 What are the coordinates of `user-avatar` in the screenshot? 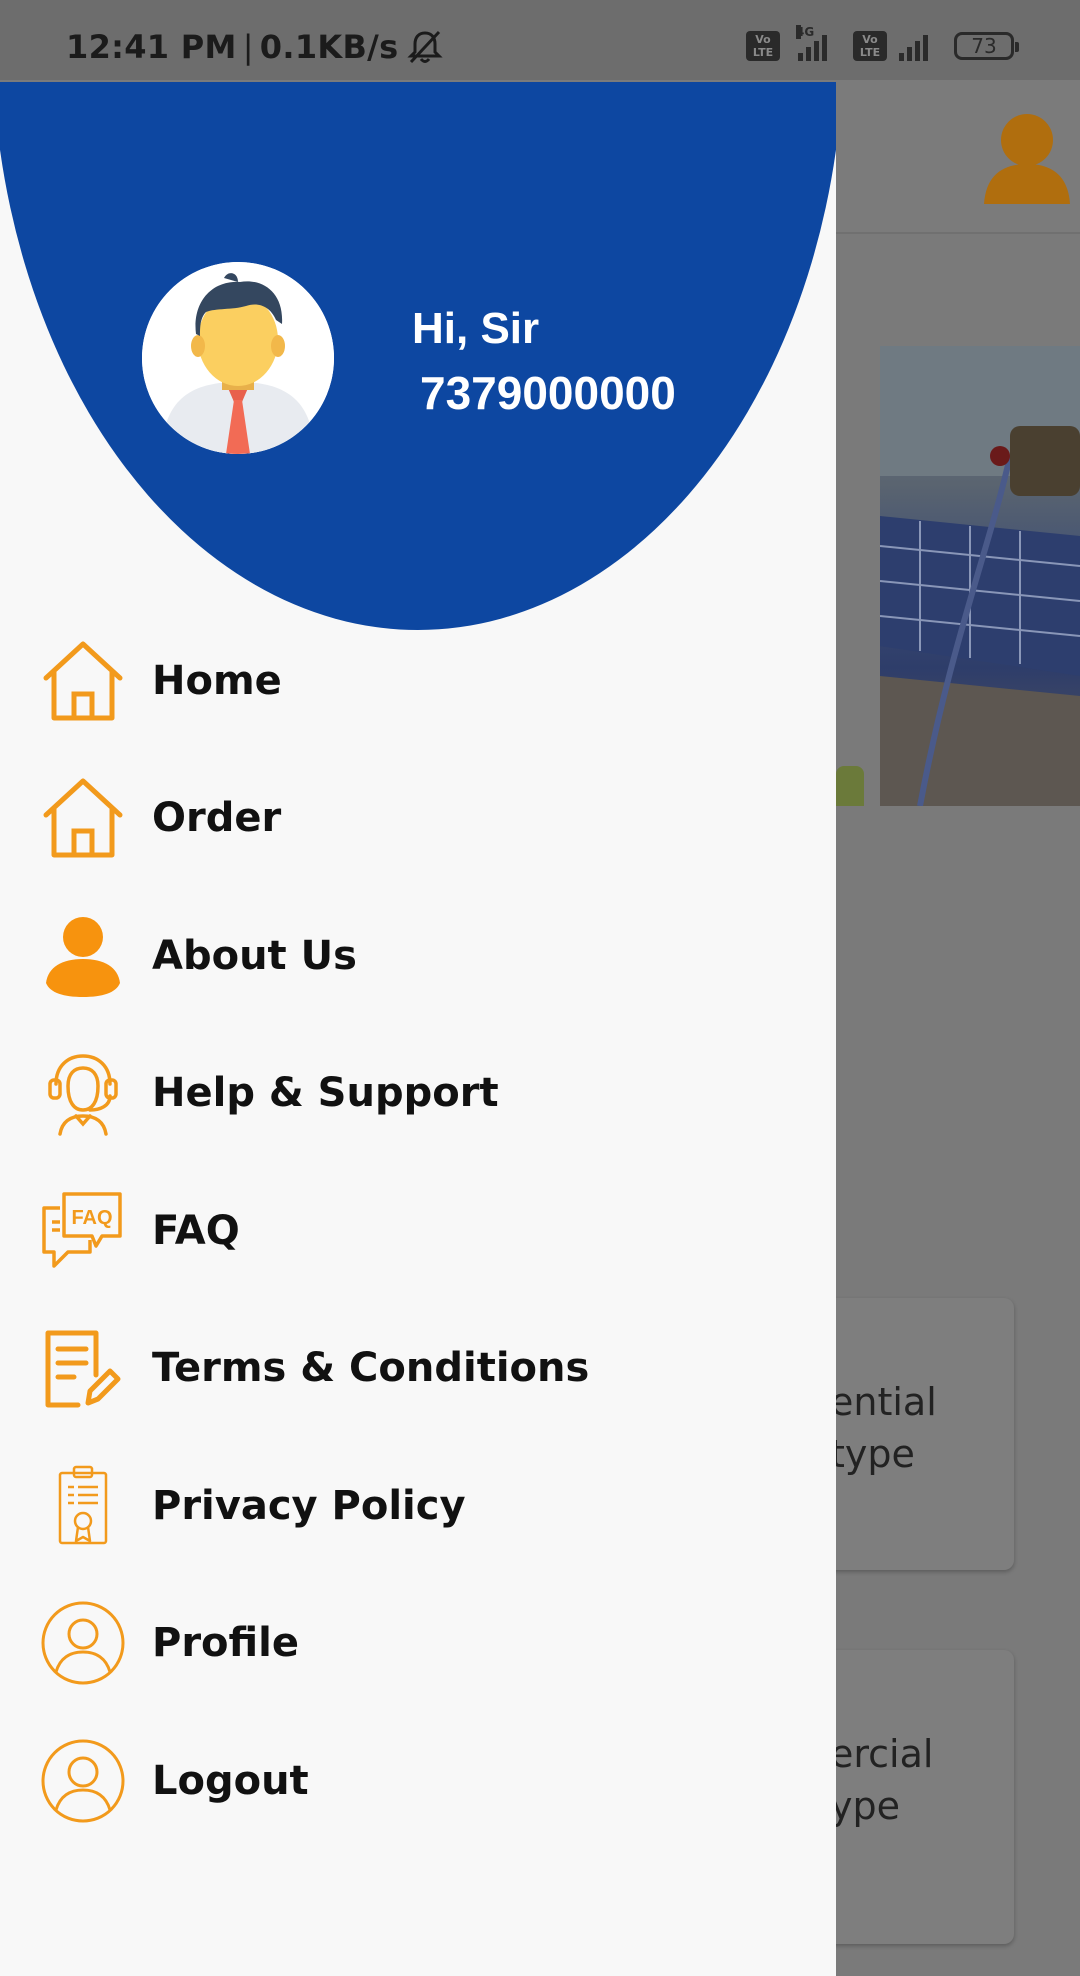 It's located at (238, 358).